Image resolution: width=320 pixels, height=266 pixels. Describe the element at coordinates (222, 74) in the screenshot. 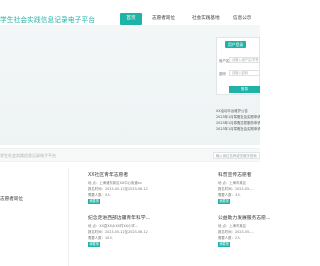

I see `password-label: 密码` at that location.